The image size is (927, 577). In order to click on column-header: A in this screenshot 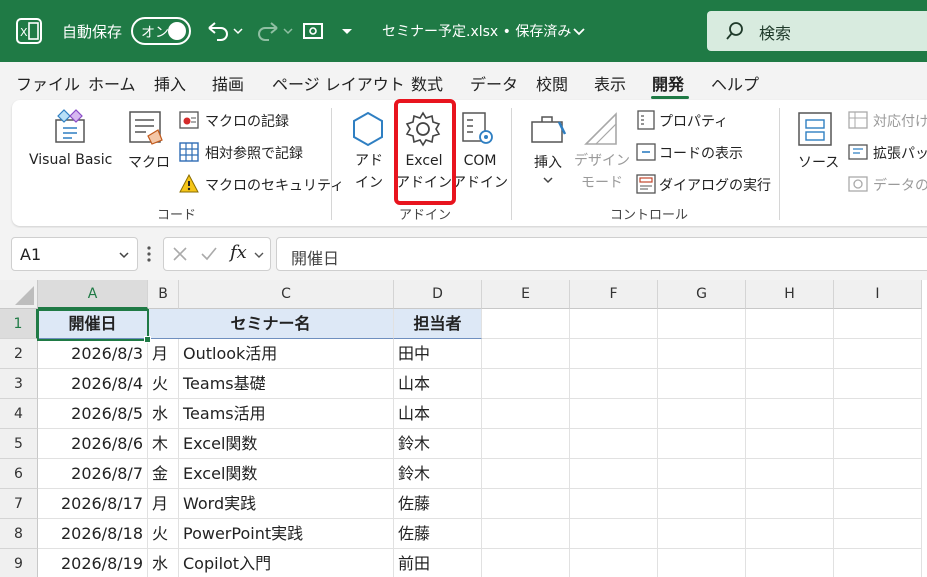, I will do `click(93, 294)`.